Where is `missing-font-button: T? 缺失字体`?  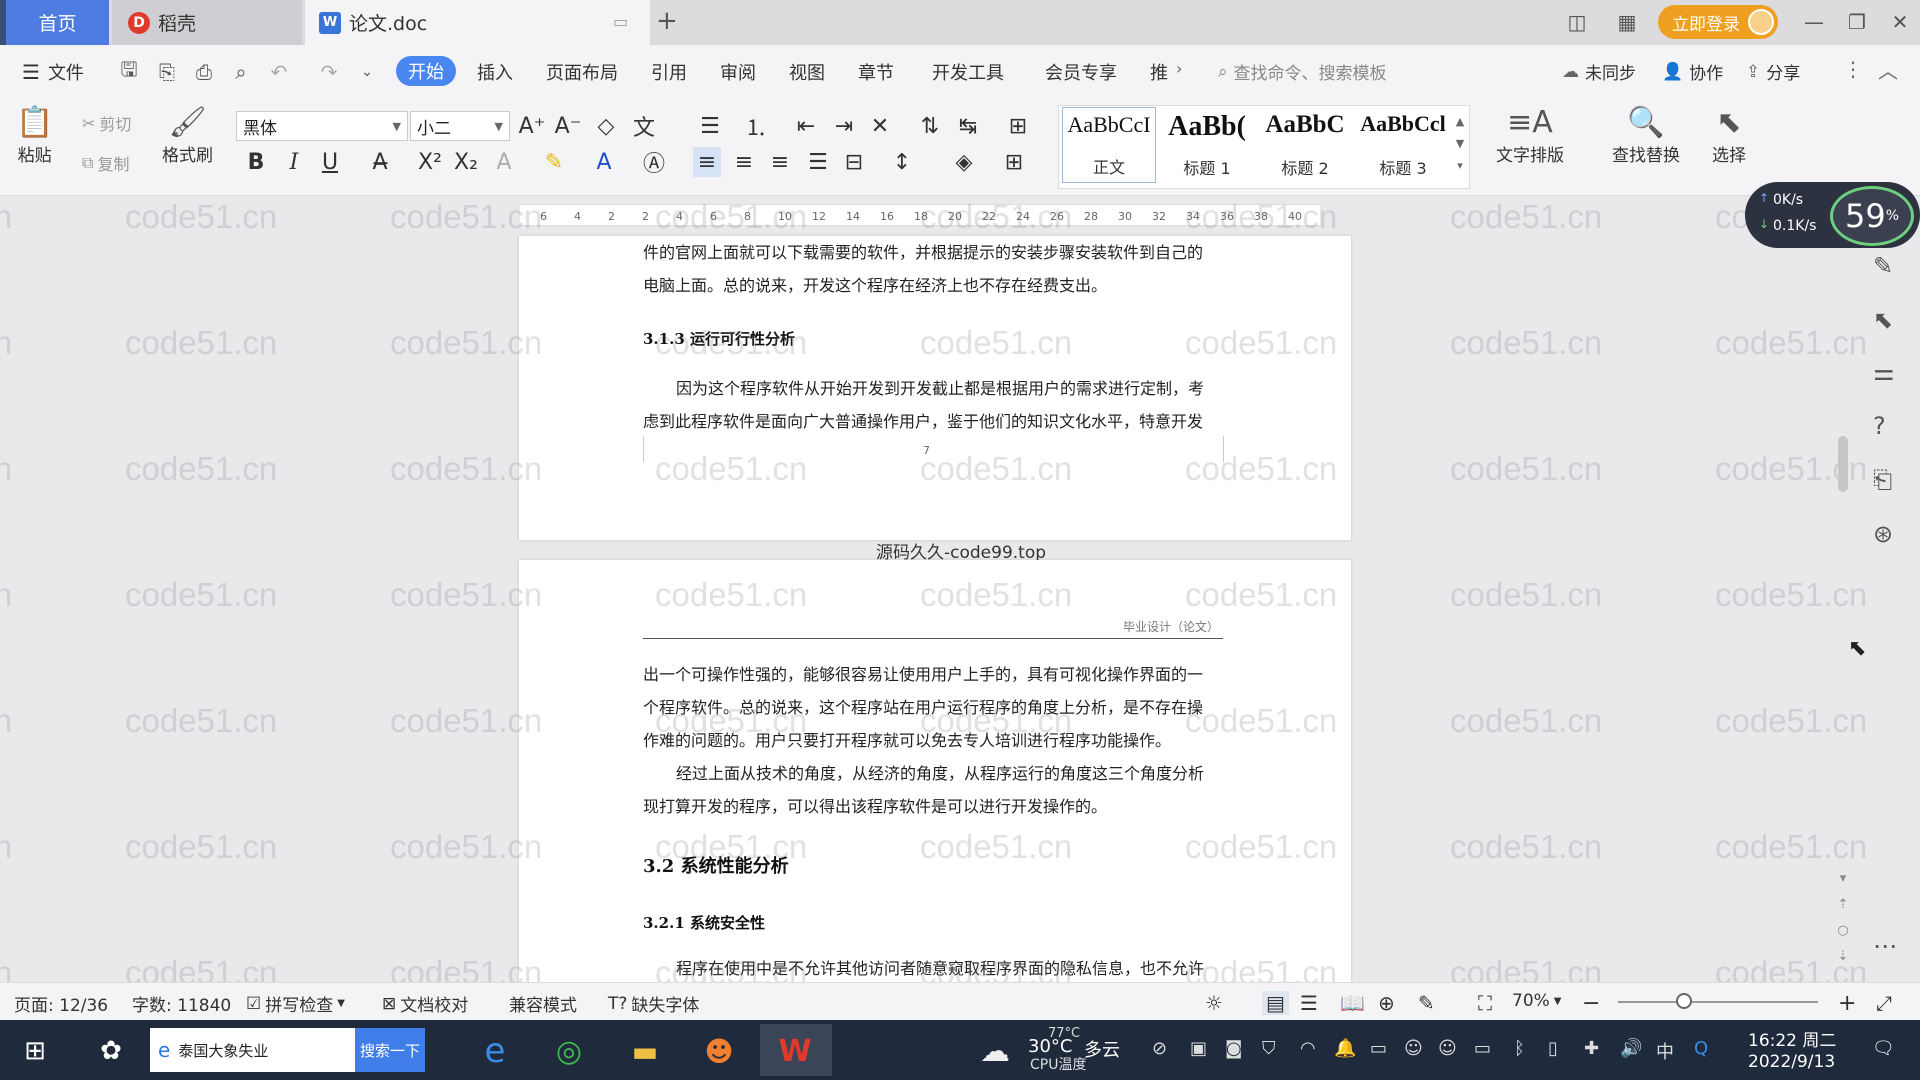 missing-font-button: T? 缺失字体 is located at coordinates (653, 1004).